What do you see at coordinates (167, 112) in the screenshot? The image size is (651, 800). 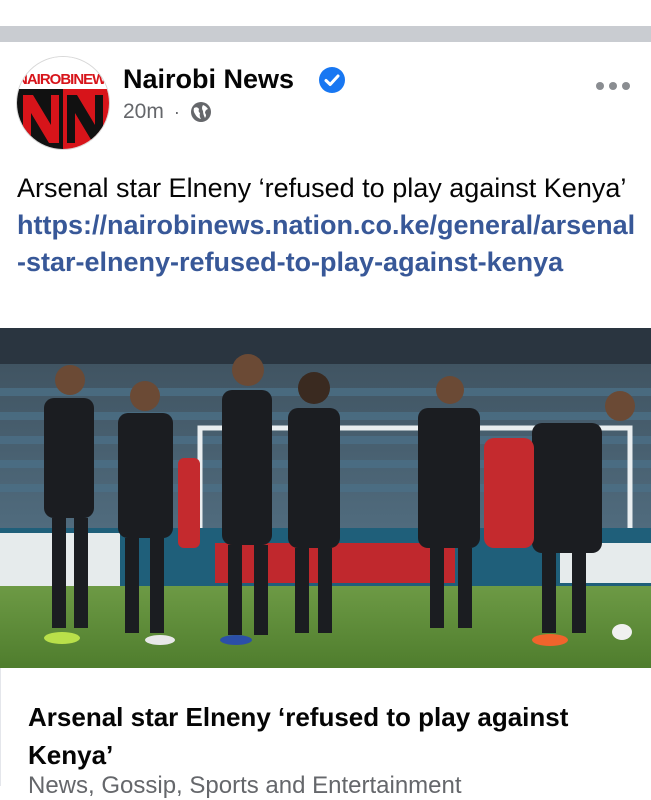 I see `post-meta: 20m ·` at bounding box center [167, 112].